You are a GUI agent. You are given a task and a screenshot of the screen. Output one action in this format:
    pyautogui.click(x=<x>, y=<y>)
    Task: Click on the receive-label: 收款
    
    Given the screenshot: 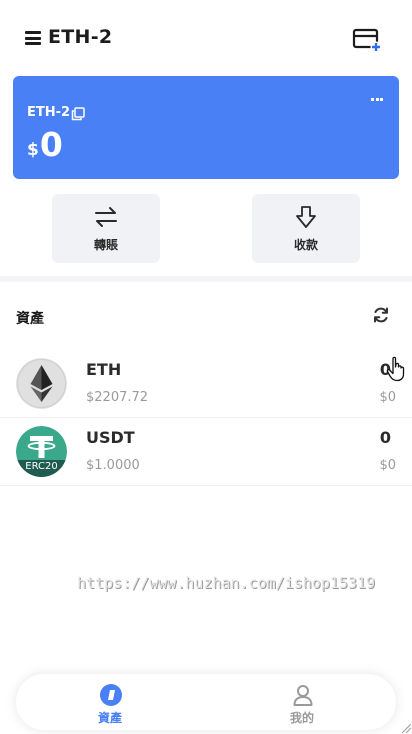 What is the action you would take?
    pyautogui.click(x=305, y=245)
    